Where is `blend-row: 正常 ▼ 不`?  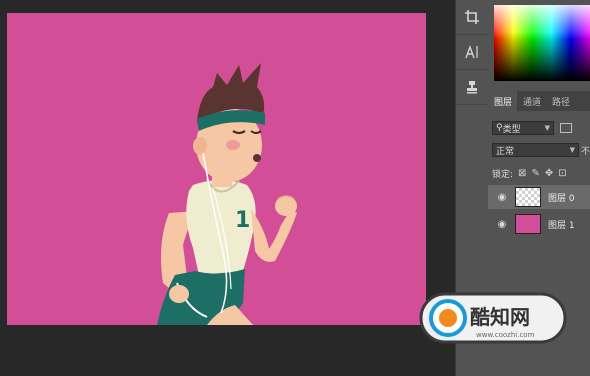 blend-row: 正常 ▼ 不 is located at coordinates (541, 150).